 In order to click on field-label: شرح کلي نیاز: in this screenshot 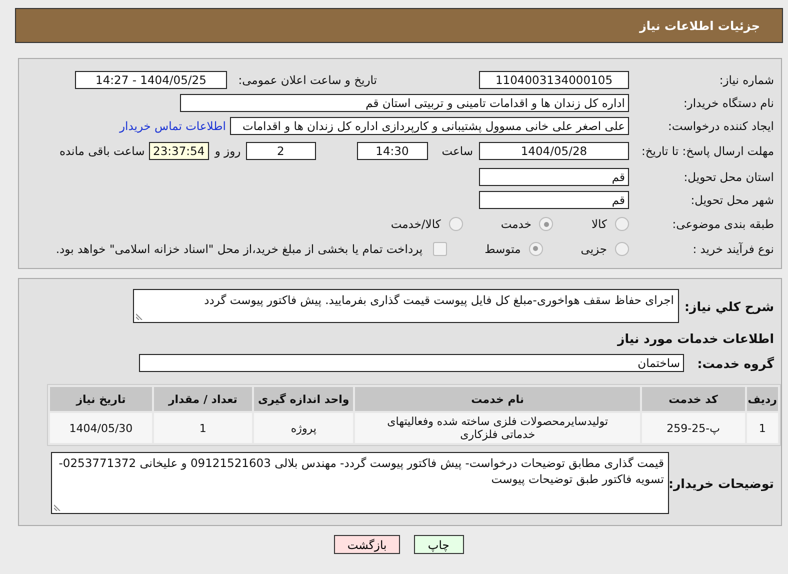, I will do `click(729, 306)`.